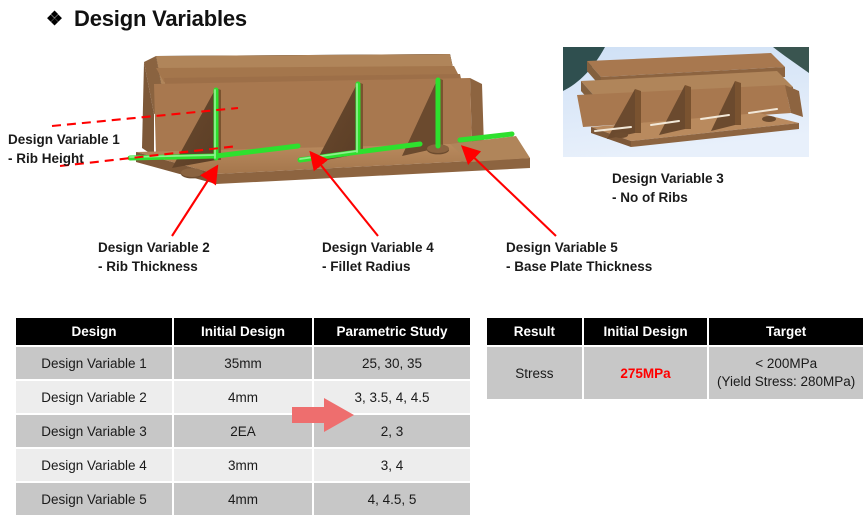 The height and width of the screenshot is (517, 865). I want to click on callout-design-variable-5: Design Variable 5 - Base Plate Thickness, so click(579, 257).